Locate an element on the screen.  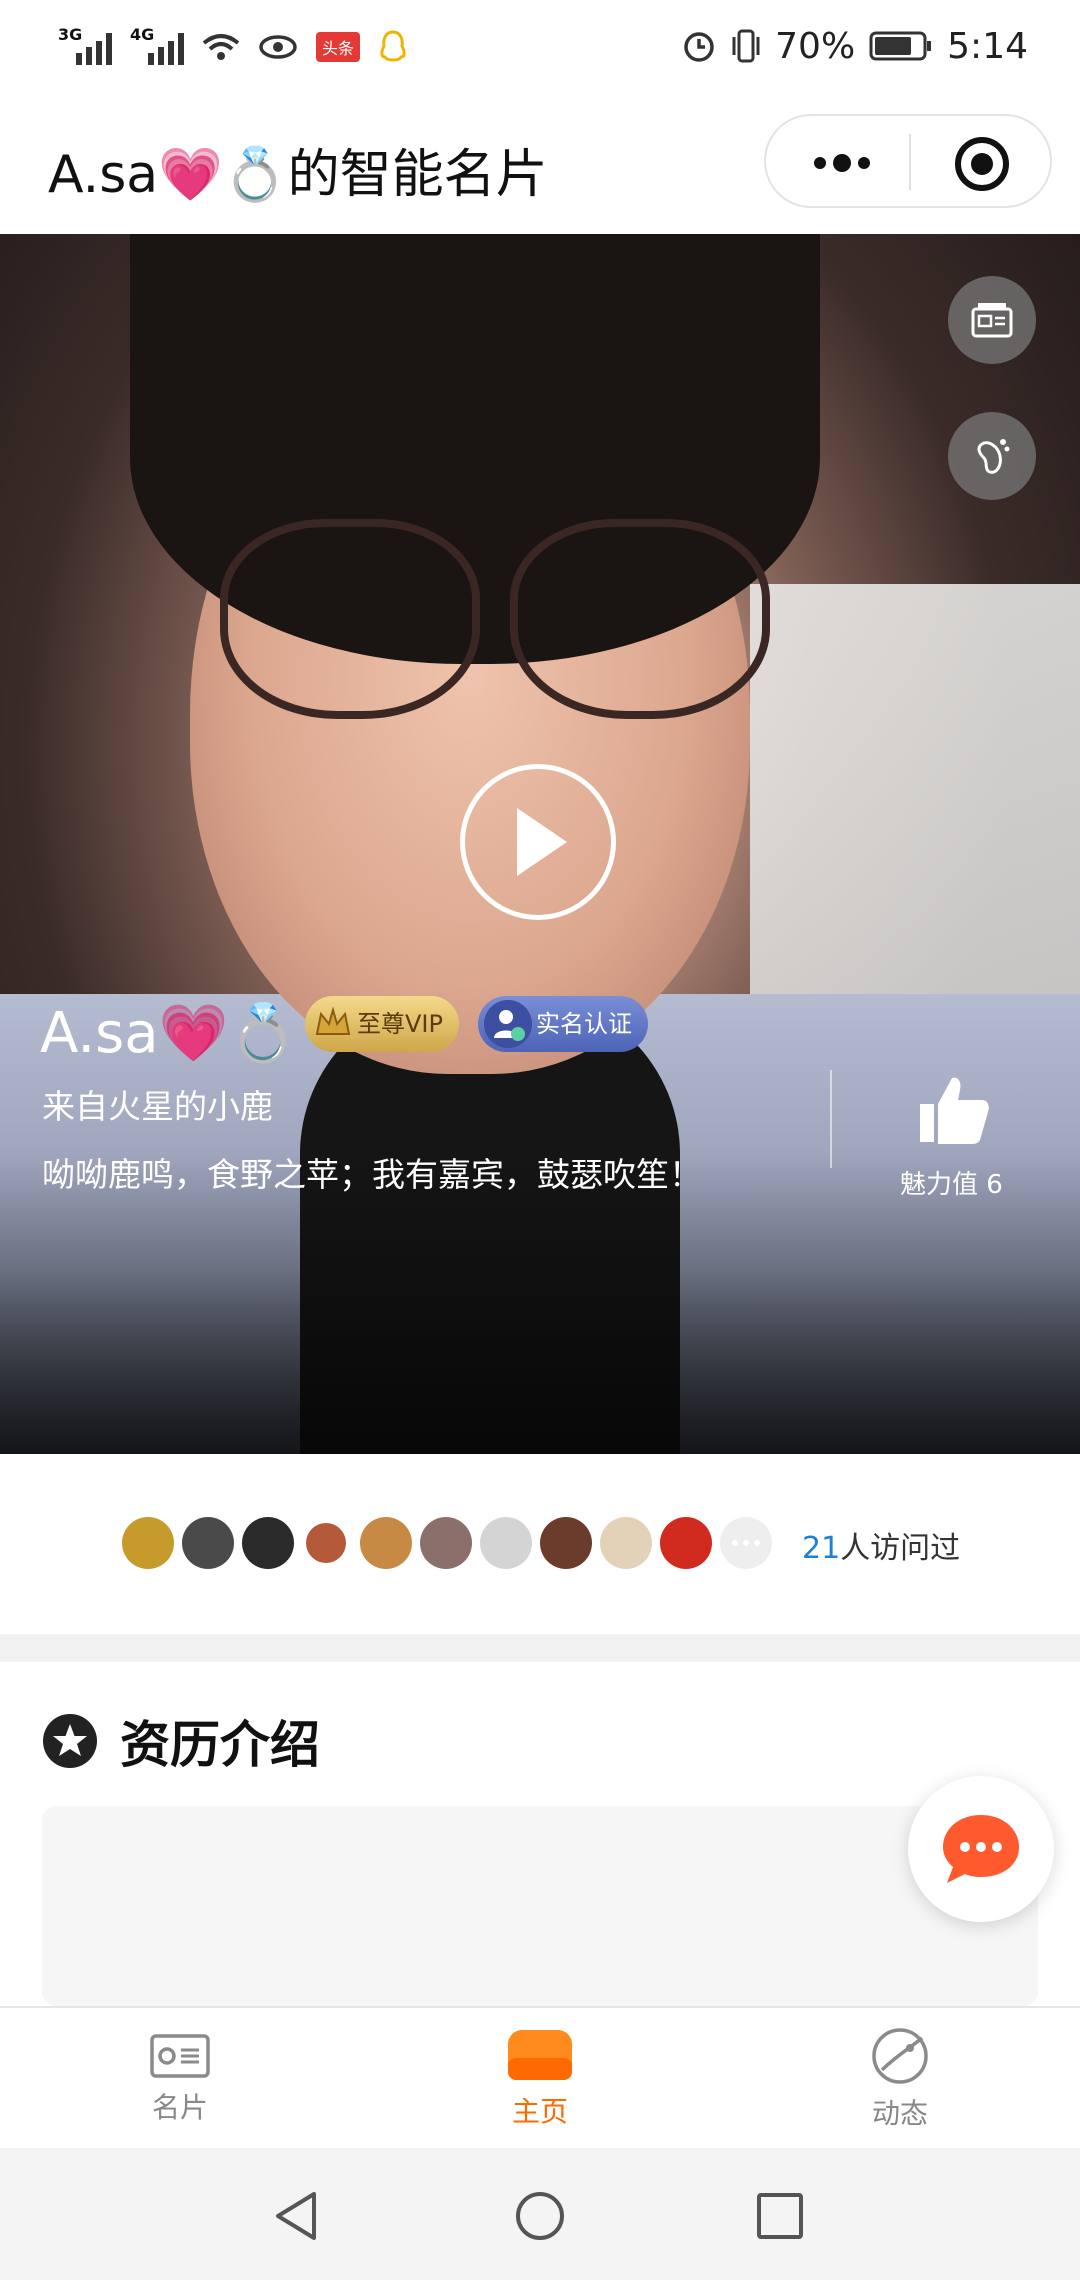
id-card-icon is located at coordinates (992, 320).